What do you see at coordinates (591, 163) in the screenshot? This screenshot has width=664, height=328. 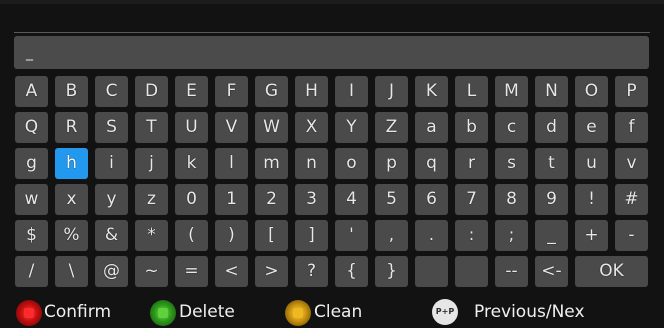 I see `key: u` at bounding box center [591, 163].